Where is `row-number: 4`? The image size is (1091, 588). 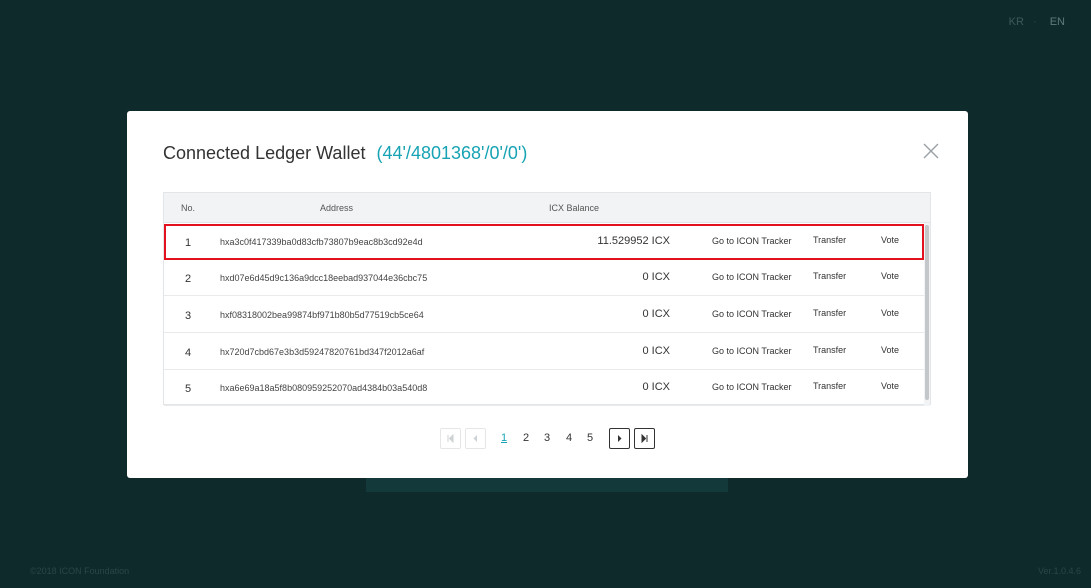 row-number: 4 is located at coordinates (188, 353).